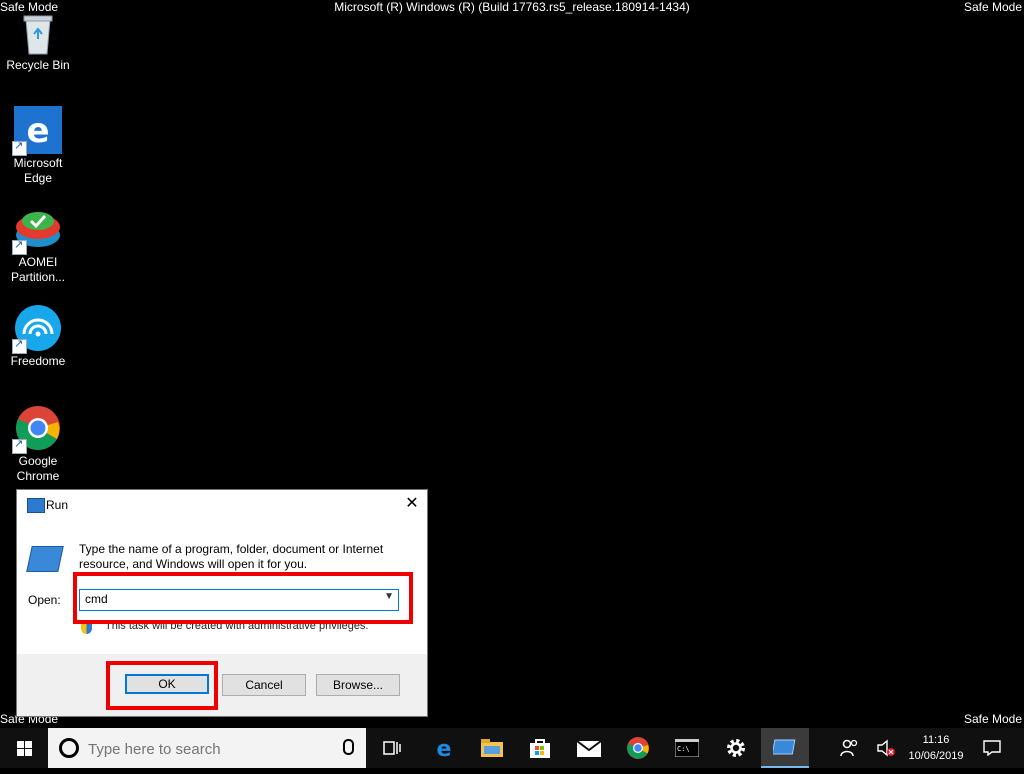  What do you see at coordinates (936, 740) in the screenshot?
I see `clock-time: 11:16` at bounding box center [936, 740].